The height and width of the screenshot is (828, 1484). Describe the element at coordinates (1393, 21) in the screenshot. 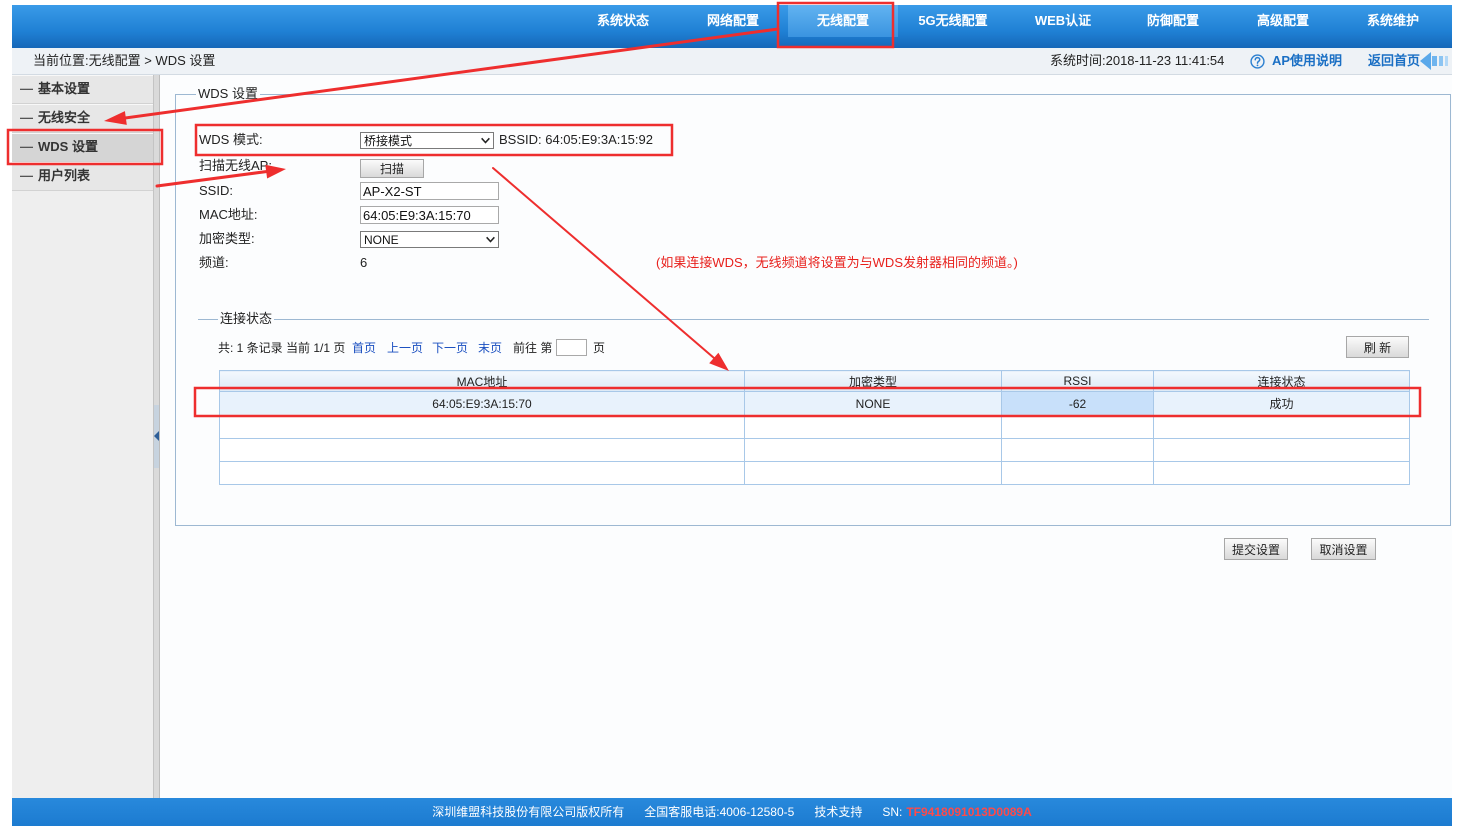

I see `nav-item-system-maintenance: 系统维护` at that location.